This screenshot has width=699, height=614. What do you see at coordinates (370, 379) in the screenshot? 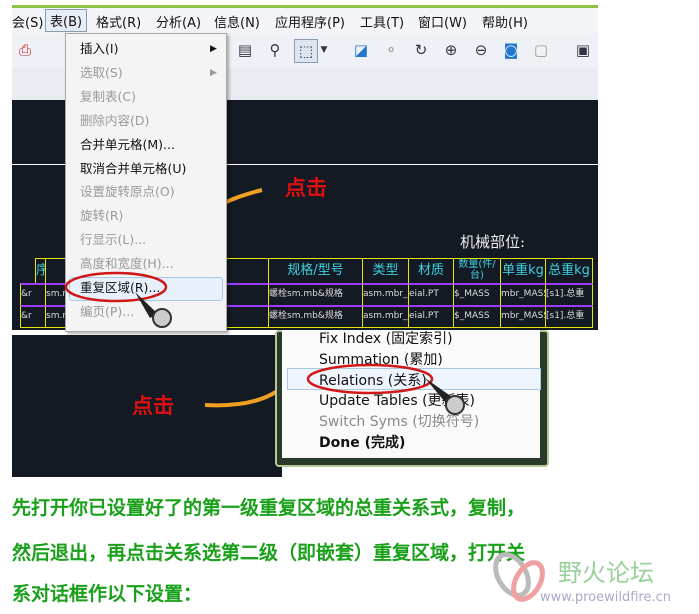
I see `red-circle-relations` at bounding box center [370, 379].